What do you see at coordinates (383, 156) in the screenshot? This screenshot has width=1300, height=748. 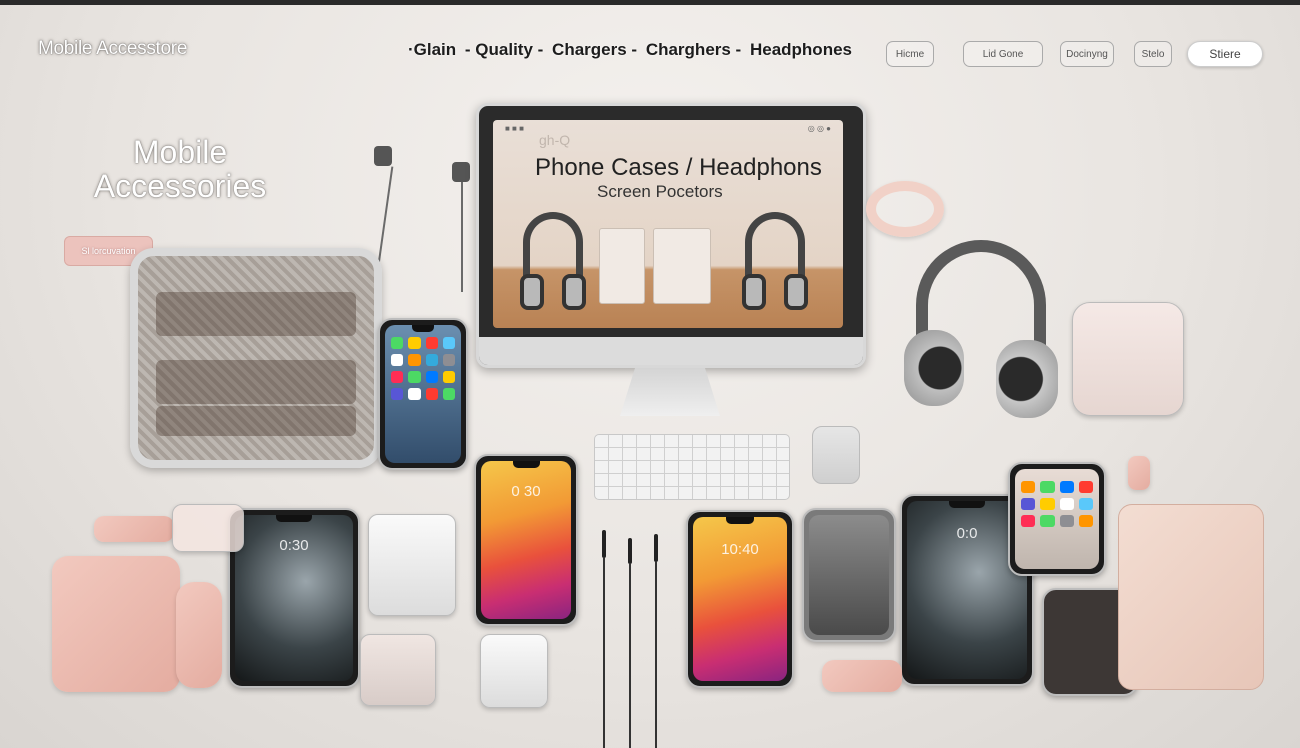 I see `earbud-left-icon` at bounding box center [383, 156].